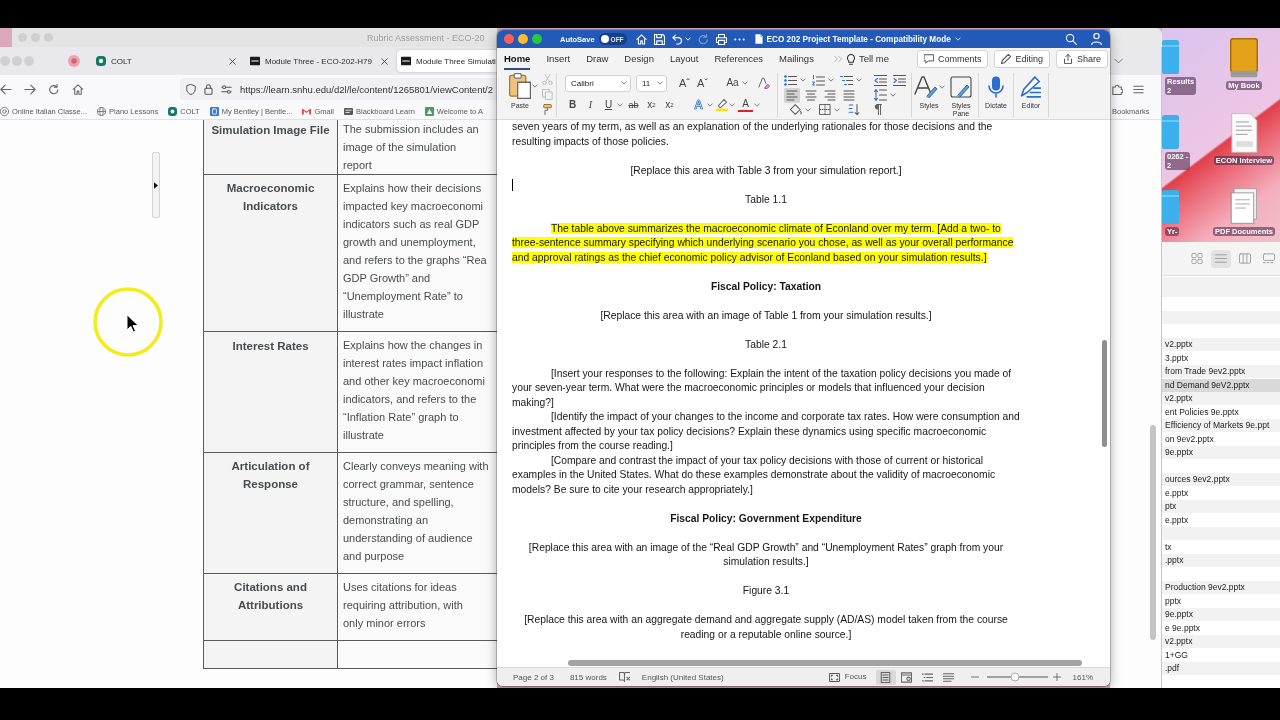 This screenshot has width=1280, height=720. Describe the element at coordinates (818, 80) in the screenshot. I see `numbered-list-icon` at that location.